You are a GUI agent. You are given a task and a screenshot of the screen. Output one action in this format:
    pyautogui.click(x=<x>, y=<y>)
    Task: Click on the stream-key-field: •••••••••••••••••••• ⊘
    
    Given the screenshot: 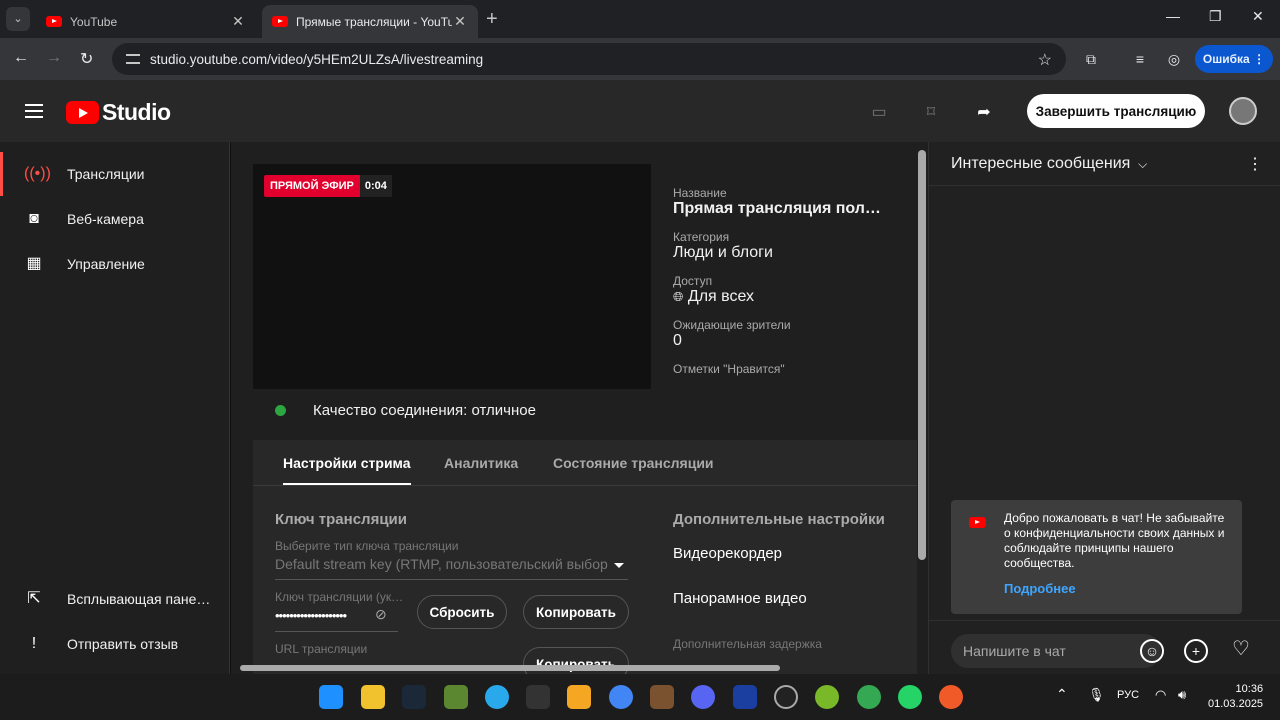 What is the action you would take?
    pyautogui.click(x=336, y=618)
    